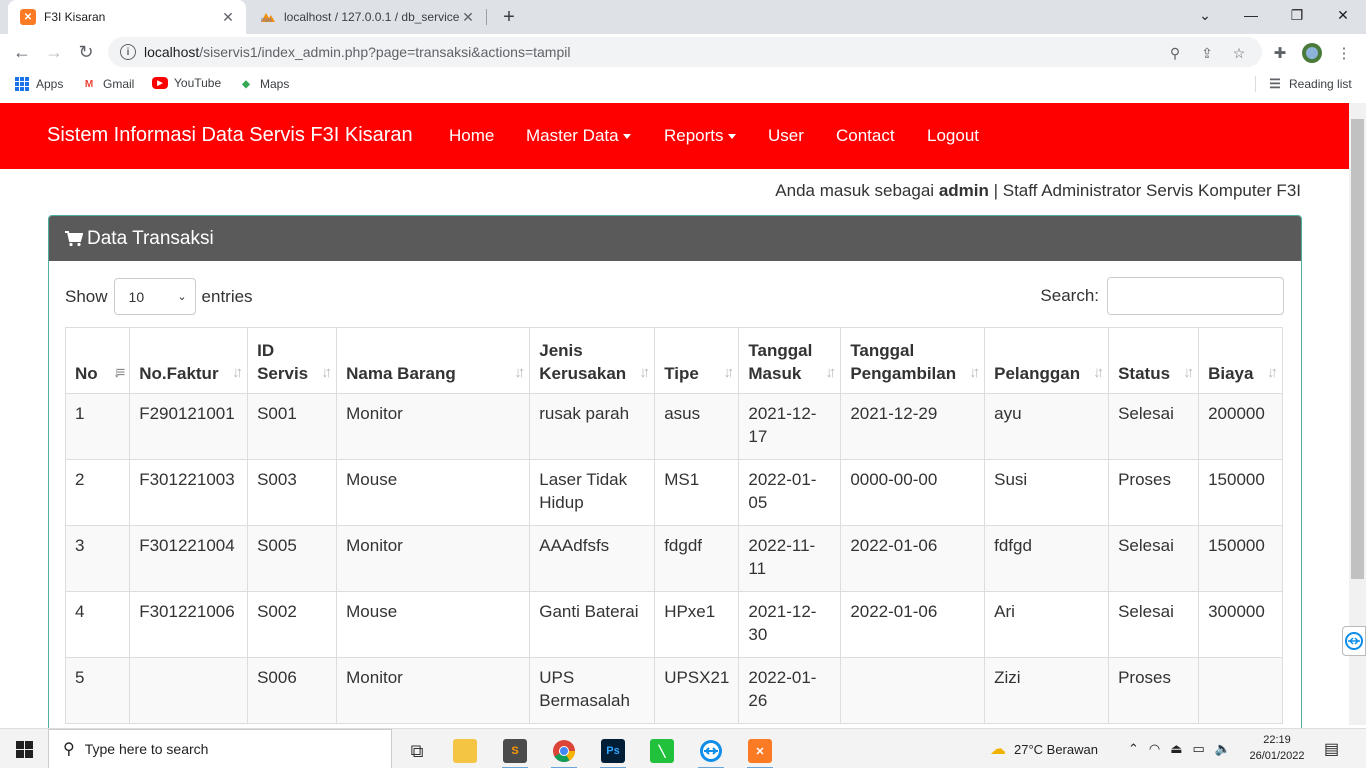  What do you see at coordinates (220, 748) in the screenshot?
I see `taskbar-search-box: ⚲ Type here to search` at bounding box center [220, 748].